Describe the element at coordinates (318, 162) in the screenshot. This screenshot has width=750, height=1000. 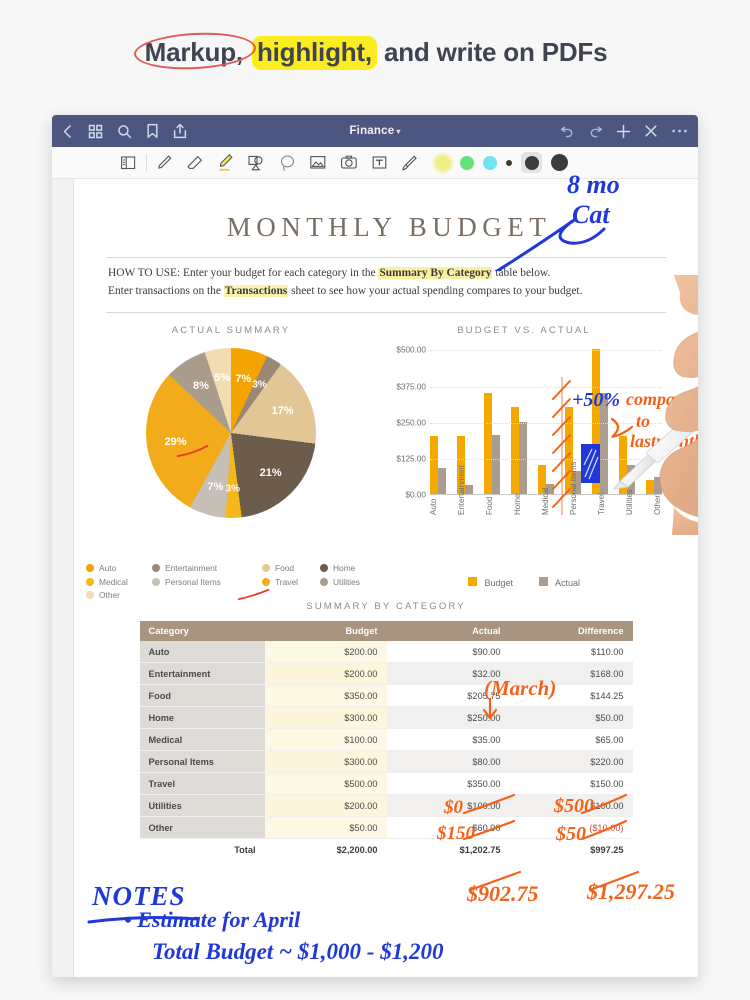
I see `image-icon` at that location.